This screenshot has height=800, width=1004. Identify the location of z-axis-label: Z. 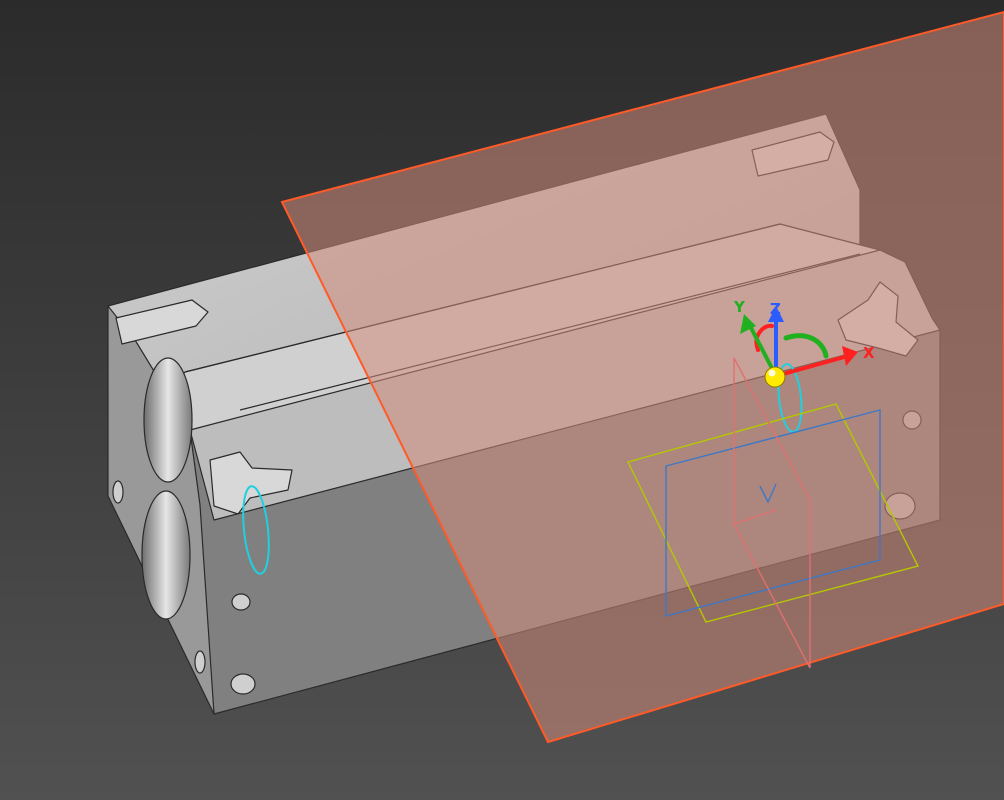
(775, 309).